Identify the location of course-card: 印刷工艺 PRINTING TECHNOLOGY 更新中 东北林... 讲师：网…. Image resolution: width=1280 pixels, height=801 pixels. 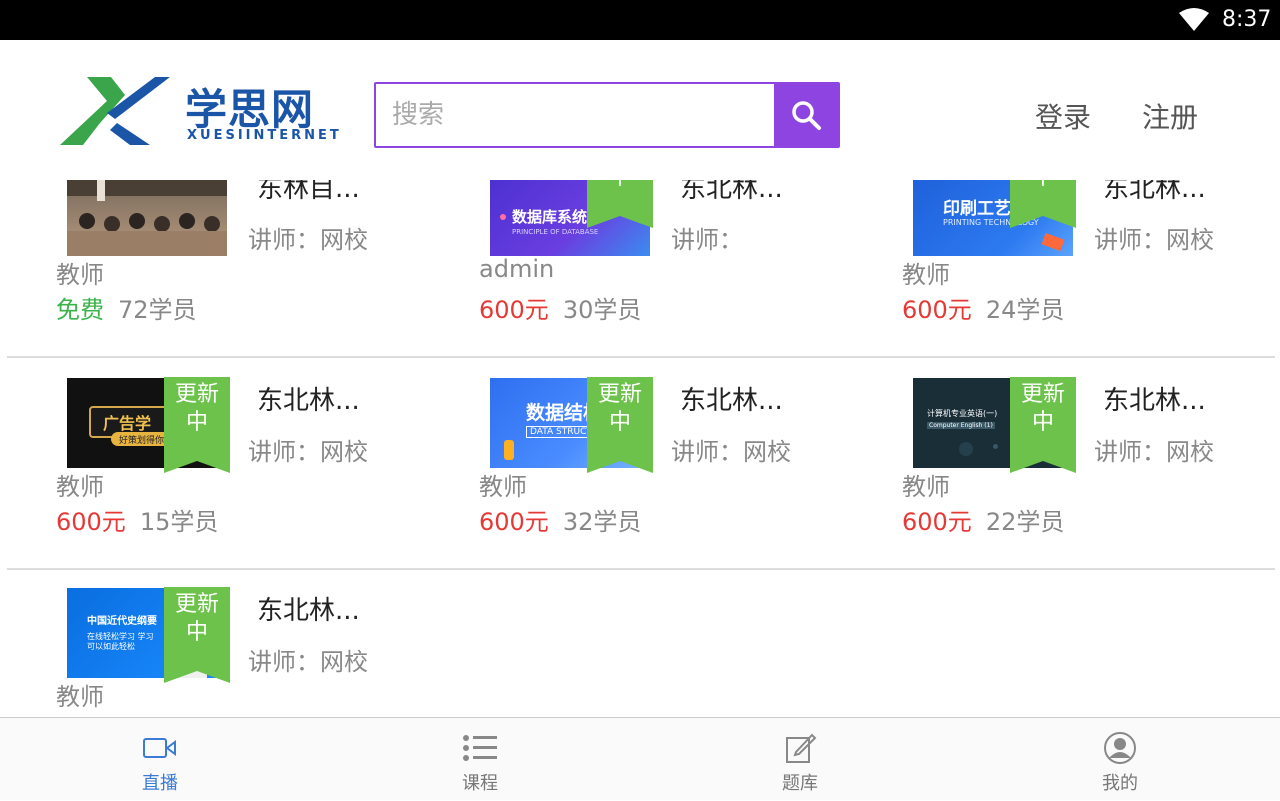
(1064, 269).